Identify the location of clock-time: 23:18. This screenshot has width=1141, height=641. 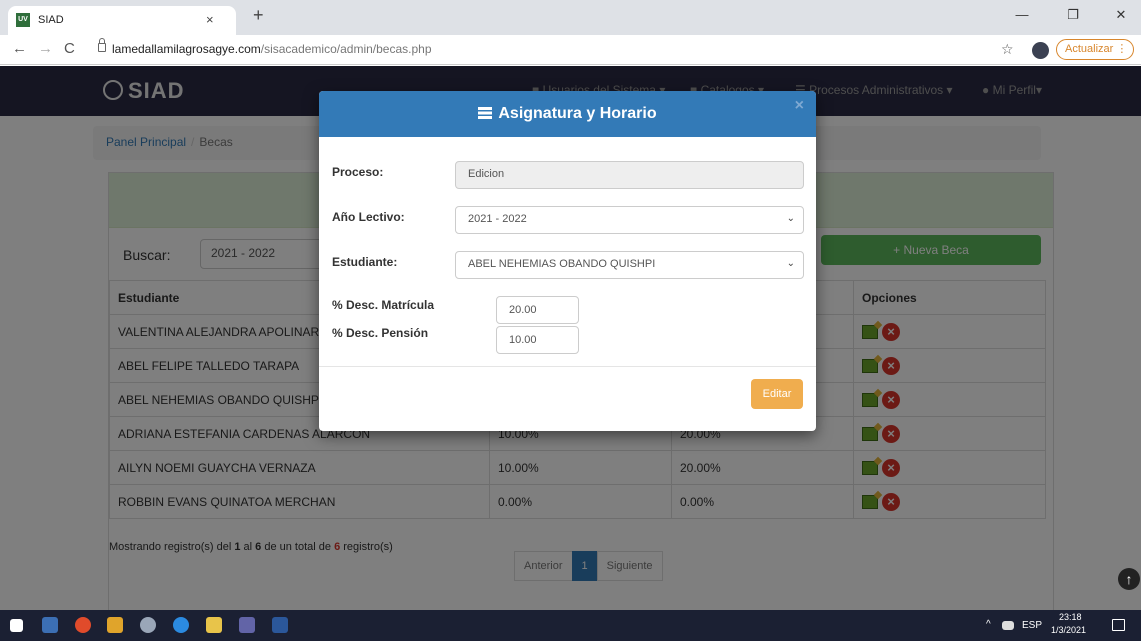
(1070, 617).